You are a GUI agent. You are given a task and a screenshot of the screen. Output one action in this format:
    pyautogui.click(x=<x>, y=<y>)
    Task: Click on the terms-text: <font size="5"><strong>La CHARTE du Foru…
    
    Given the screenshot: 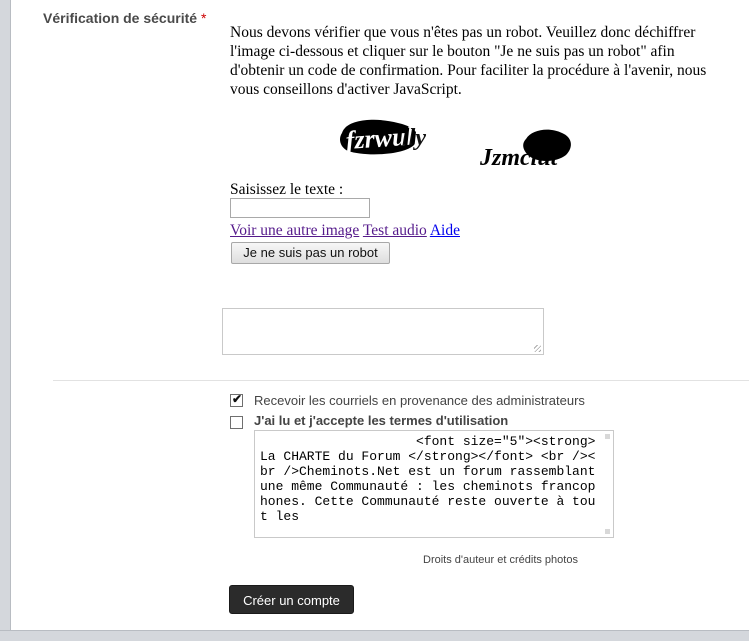 What is the action you would take?
    pyautogui.click(x=432, y=479)
    